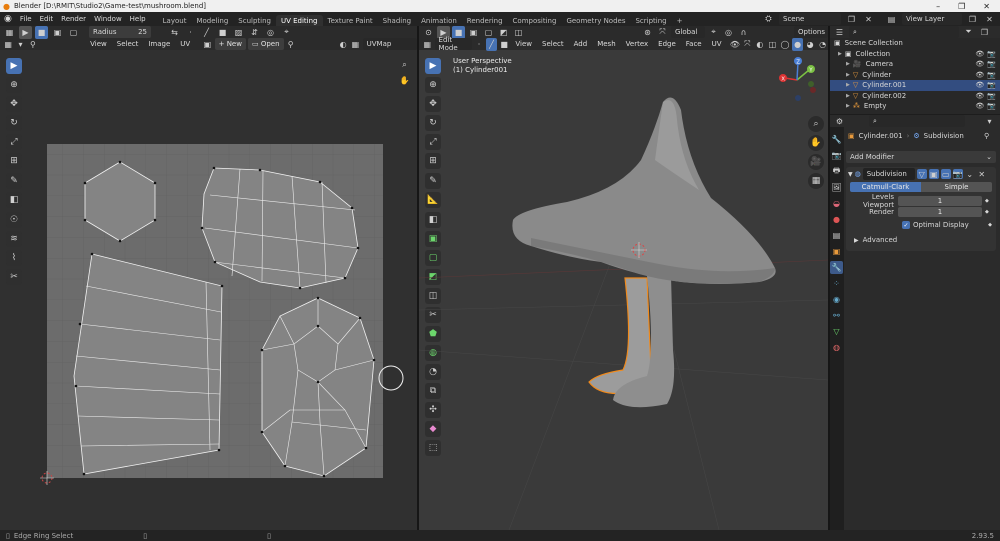  What do you see at coordinates (299, 20) in the screenshot?
I see `tab-uv-editing: UV Editing` at bounding box center [299, 20].